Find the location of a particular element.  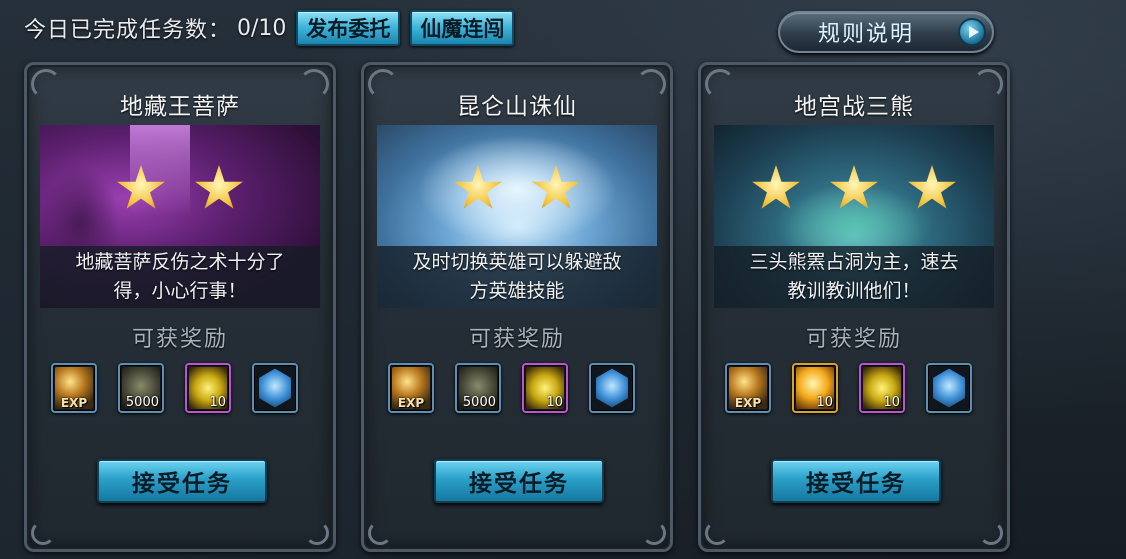

reward-item-orb: 10 is located at coordinates (815, 388).